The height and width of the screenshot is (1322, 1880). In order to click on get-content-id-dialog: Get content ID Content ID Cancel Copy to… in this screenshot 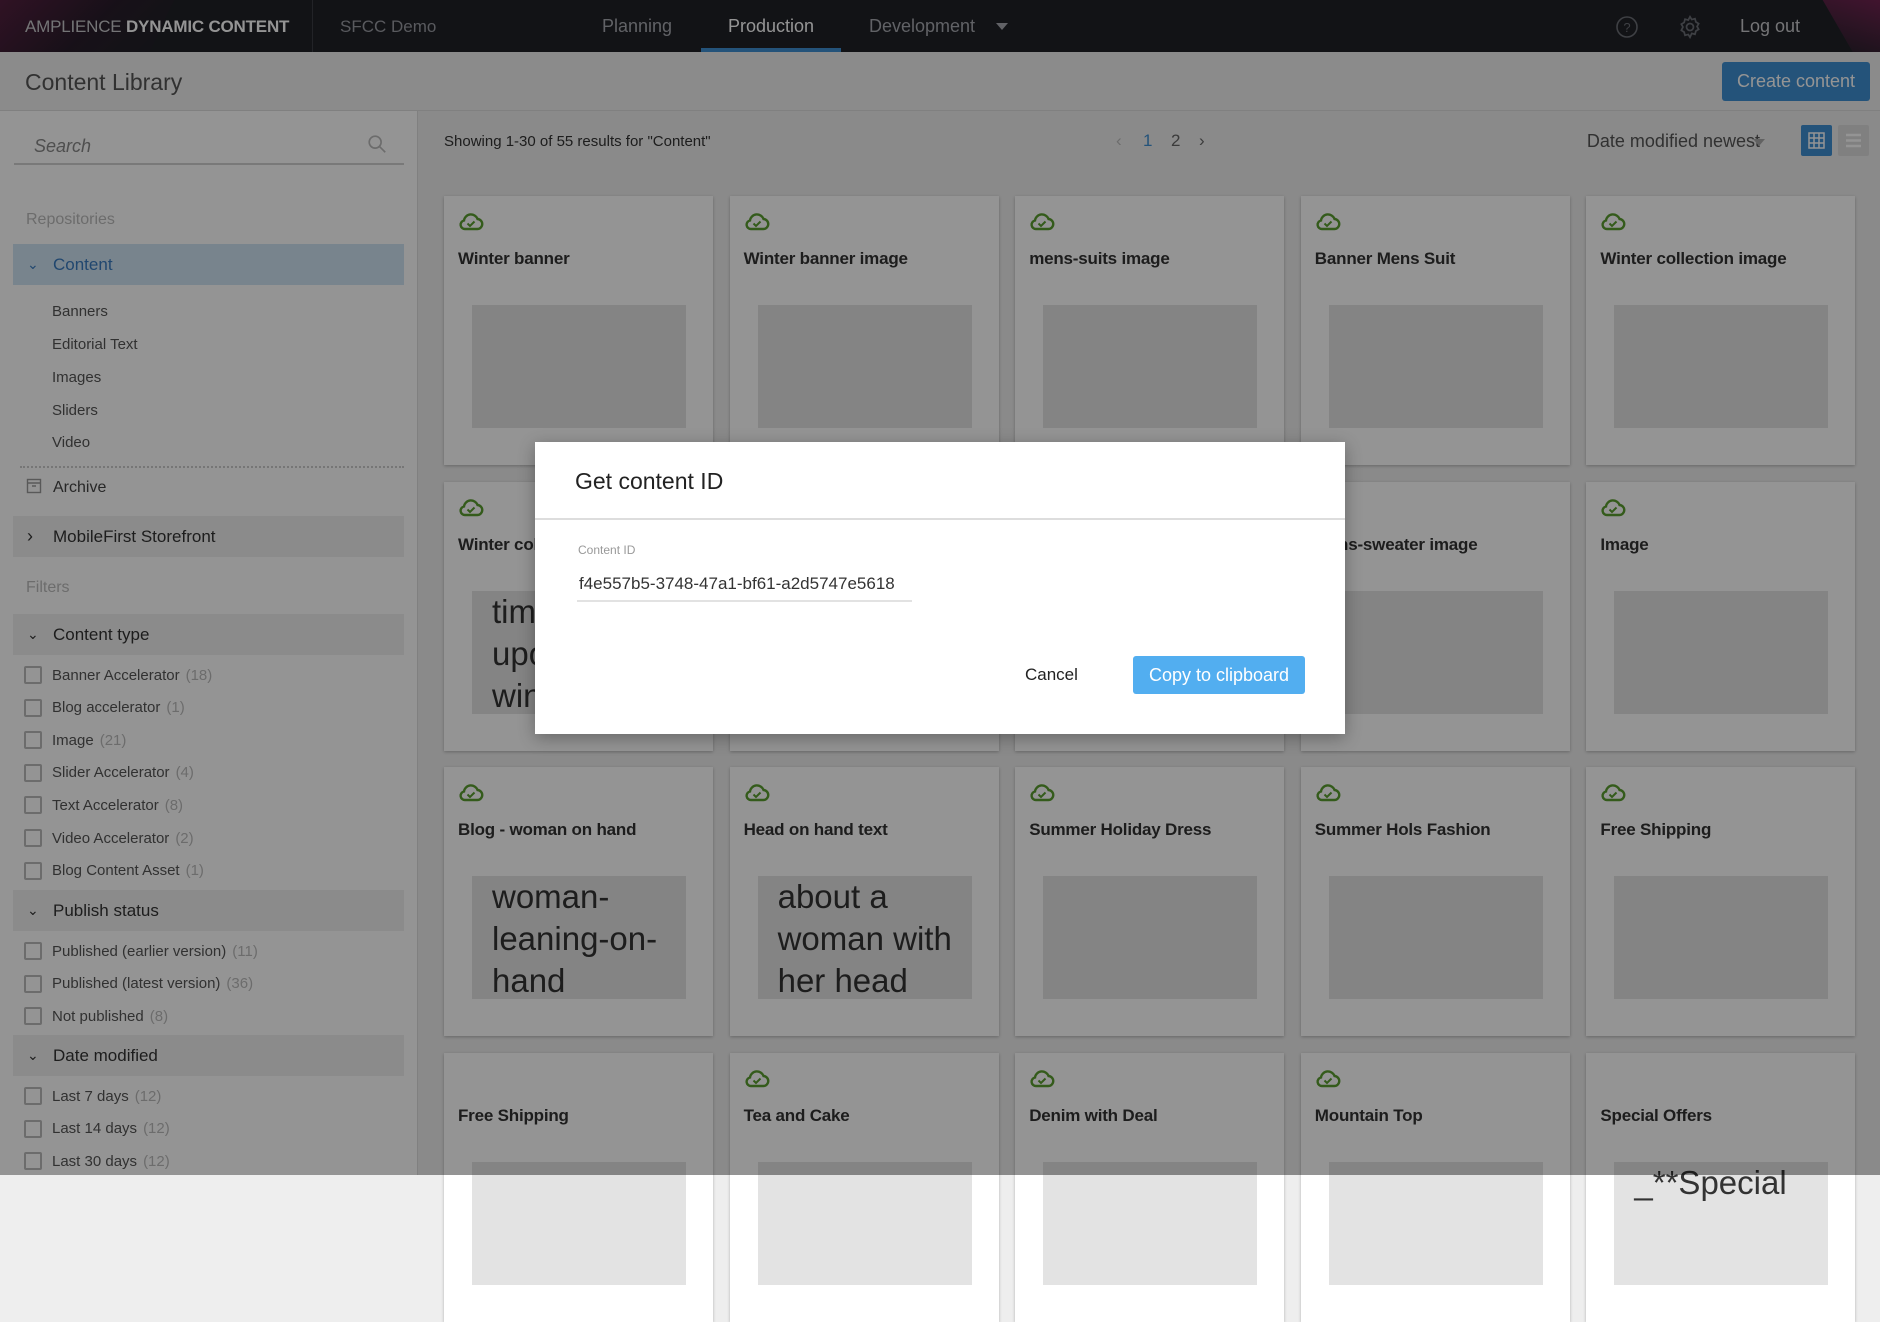, I will do `click(940, 588)`.